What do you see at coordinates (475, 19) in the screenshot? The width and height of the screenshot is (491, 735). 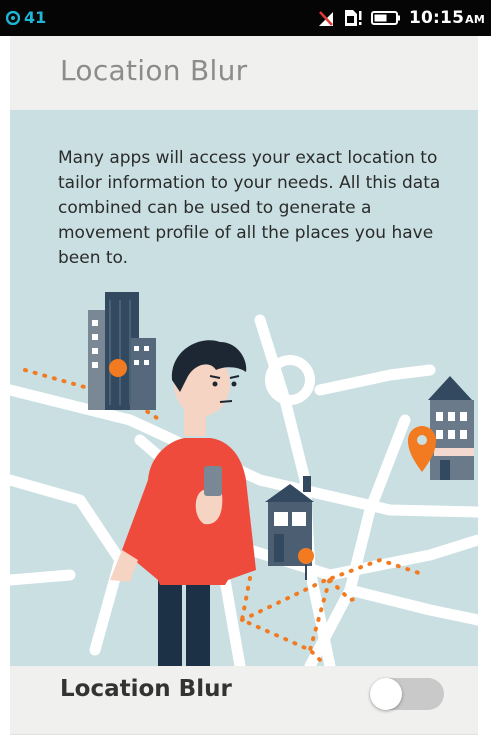 I see `clock-ampm: AM` at bounding box center [475, 19].